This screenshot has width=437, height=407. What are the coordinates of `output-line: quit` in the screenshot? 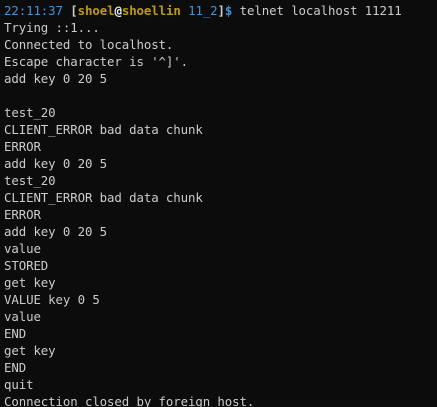 It's located at (19, 384).